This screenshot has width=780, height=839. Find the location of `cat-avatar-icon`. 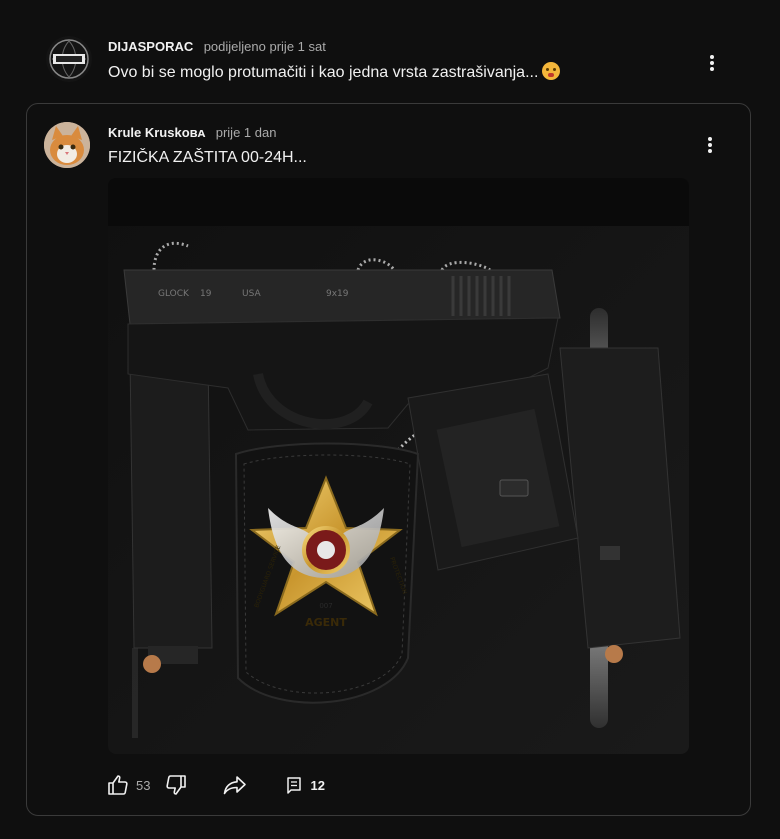

cat-avatar-icon is located at coordinates (67, 145).